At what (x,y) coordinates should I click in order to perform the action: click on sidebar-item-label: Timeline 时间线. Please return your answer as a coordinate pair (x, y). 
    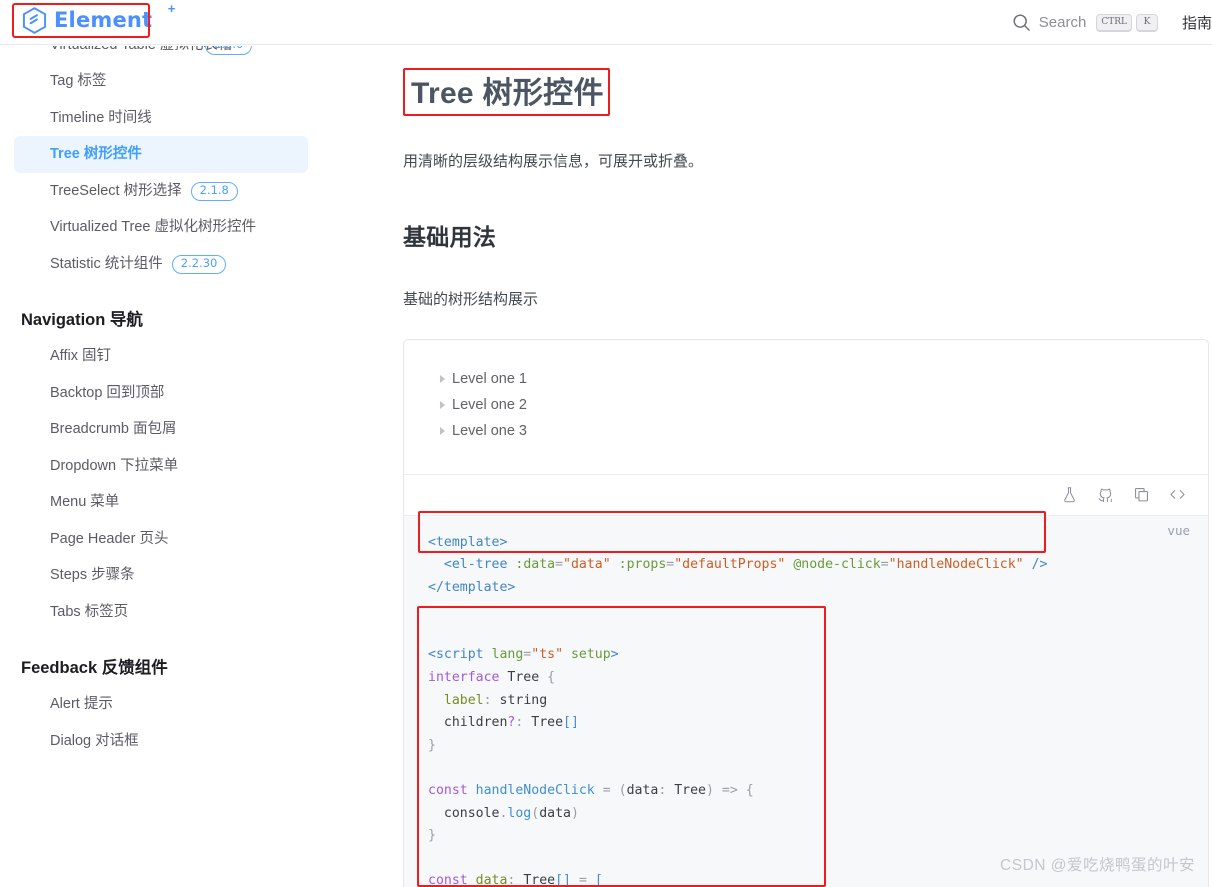
    Looking at the image, I should click on (101, 117).